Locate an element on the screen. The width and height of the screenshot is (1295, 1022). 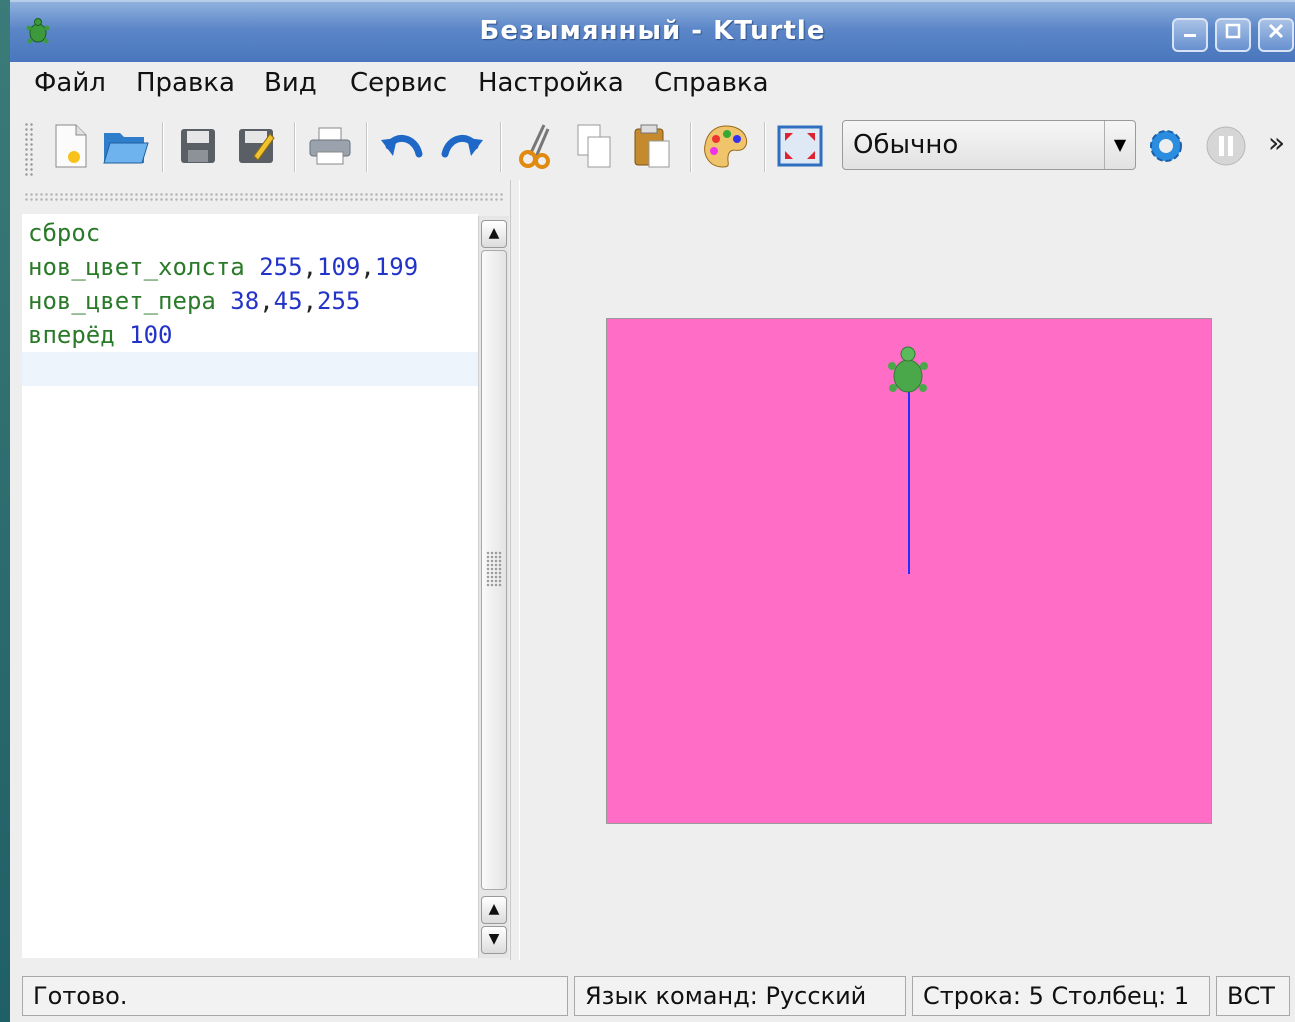
speed-select: Обычно ▼ is located at coordinates (989, 145).